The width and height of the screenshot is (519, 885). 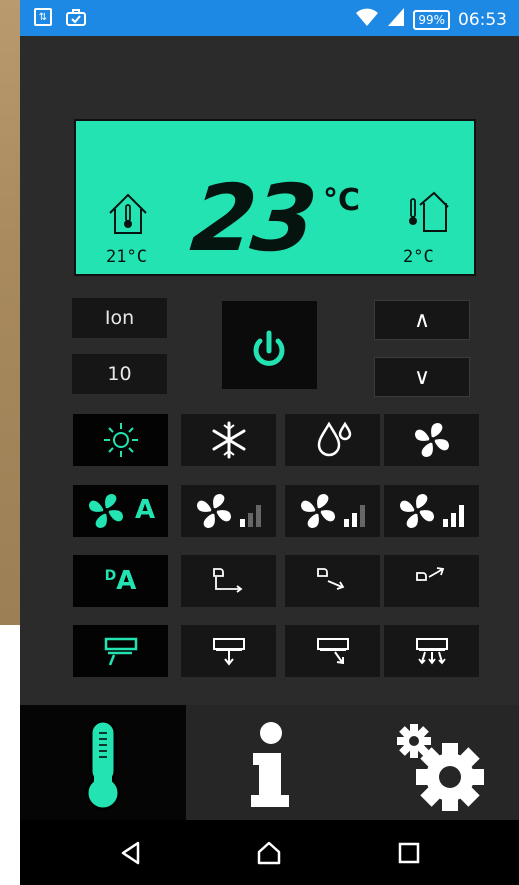 I want to click on tab-settings, so click(x=435, y=762).